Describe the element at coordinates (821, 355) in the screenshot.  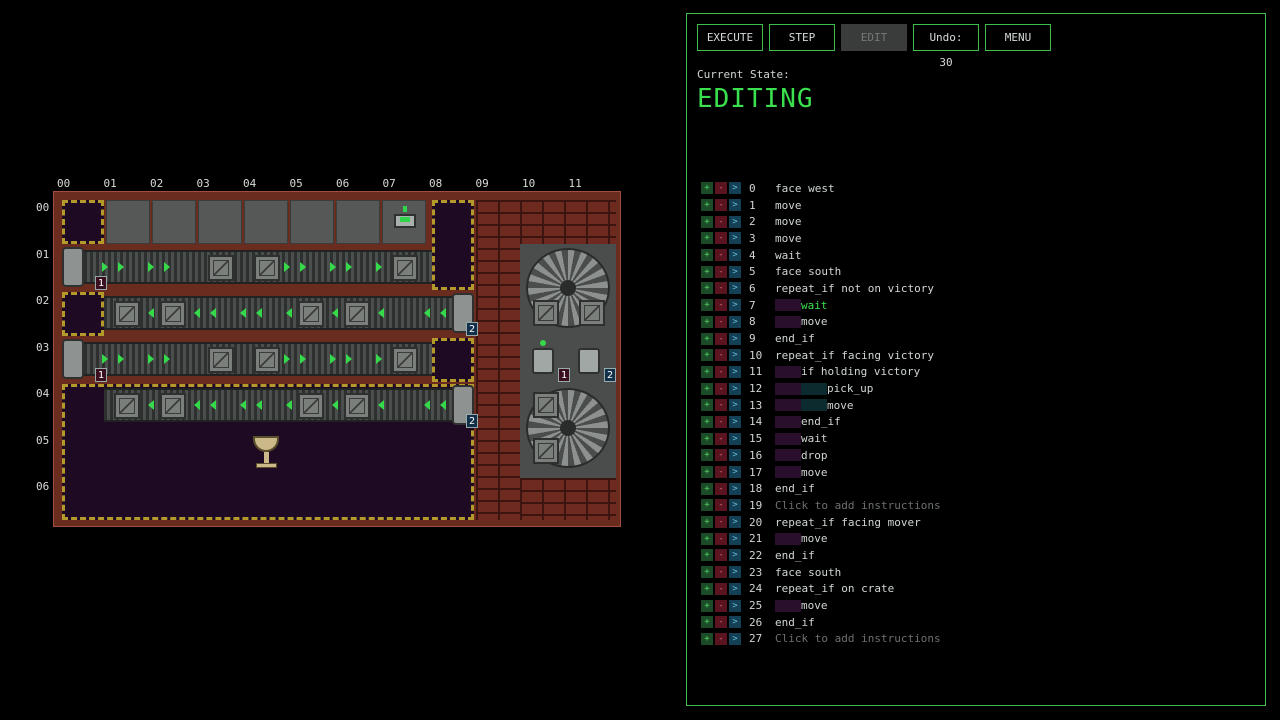
I see `instruction-line: + - >10 repeat_if facing victory` at that location.